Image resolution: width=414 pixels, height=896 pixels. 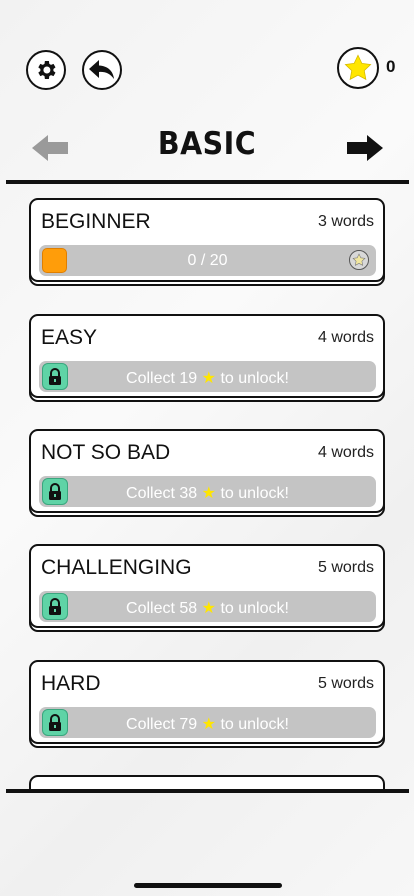 I want to click on card-face: EASY 4 words Collect 19 ★ to unlock!, so click(x=207, y=356).